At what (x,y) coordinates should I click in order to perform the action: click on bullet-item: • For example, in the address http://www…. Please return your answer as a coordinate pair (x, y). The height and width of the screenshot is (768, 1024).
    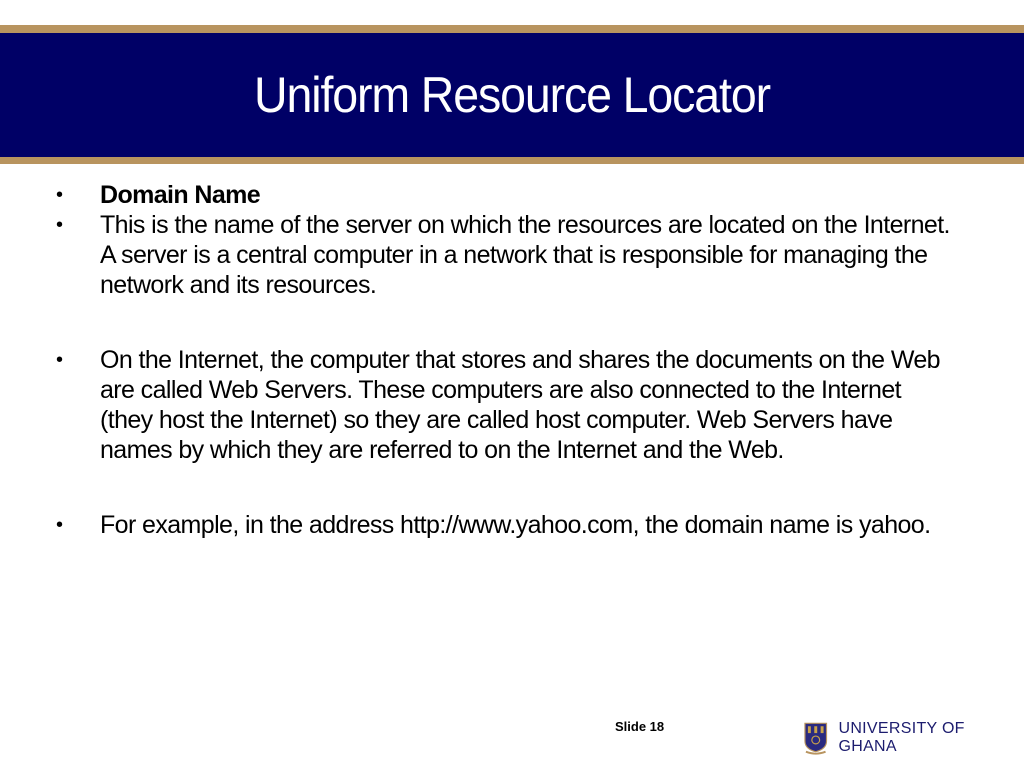
    Looking at the image, I should click on (506, 525).